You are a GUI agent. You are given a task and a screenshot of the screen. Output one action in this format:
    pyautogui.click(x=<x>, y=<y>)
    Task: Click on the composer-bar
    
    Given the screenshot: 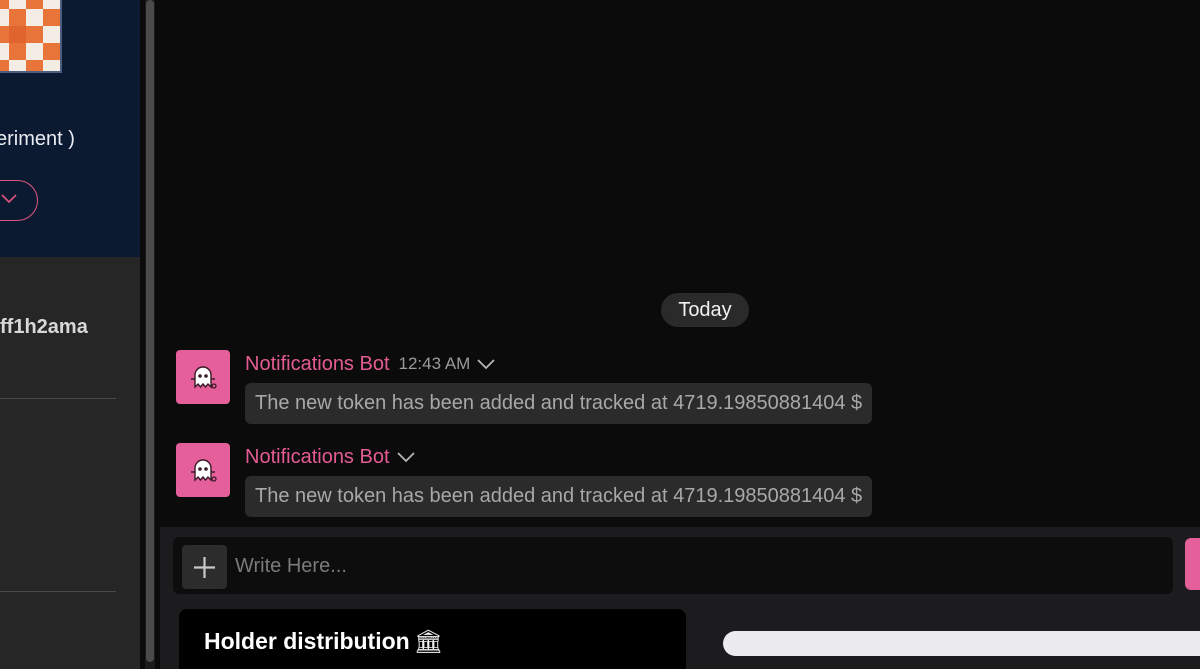 What is the action you would take?
    pyautogui.click(x=680, y=566)
    